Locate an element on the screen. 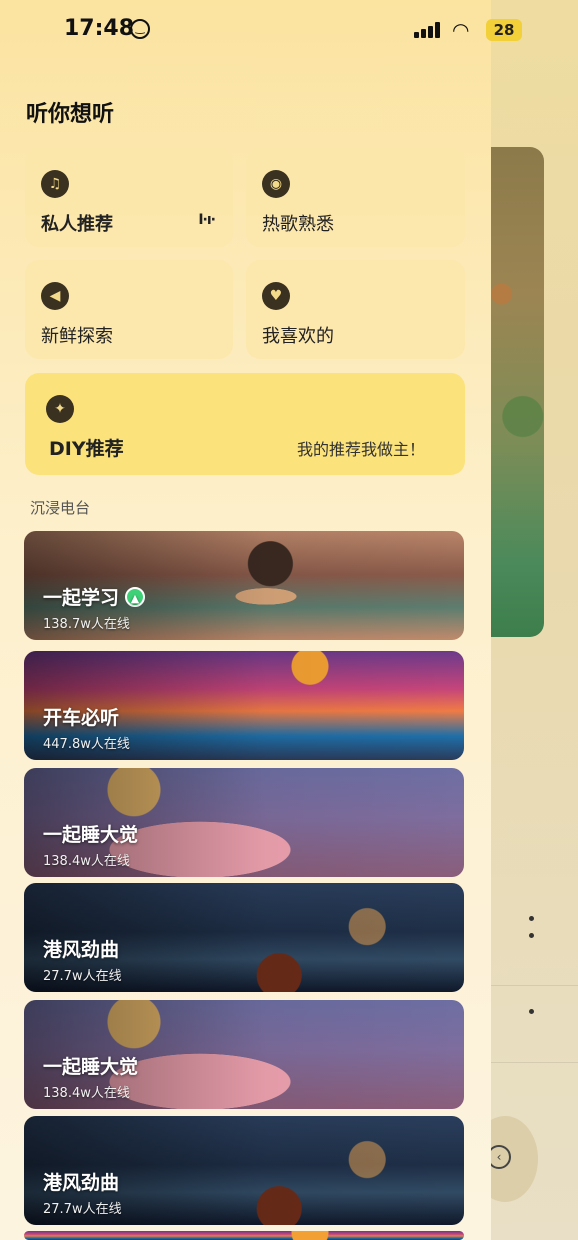 The image size is (578, 1240). diy-recommend-card: ✦ DIY推荐 我的推荐我做主！ is located at coordinates (245, 424).